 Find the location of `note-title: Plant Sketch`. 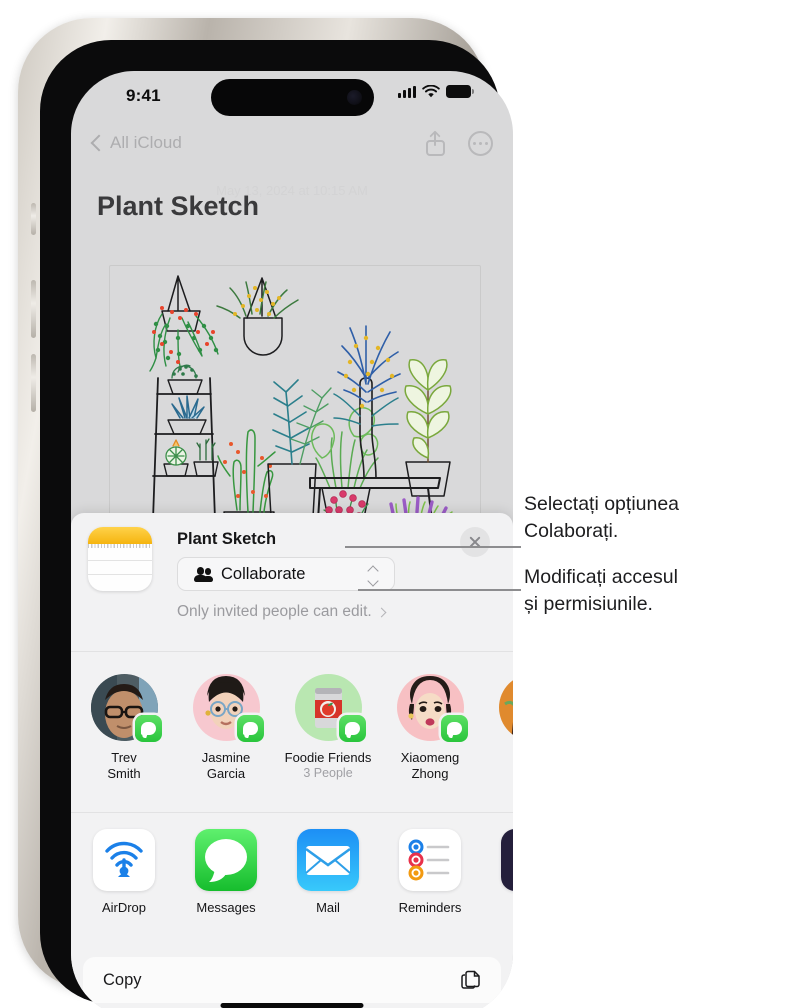

note-title: Plant Sketch is located at coordinates (178, 206).